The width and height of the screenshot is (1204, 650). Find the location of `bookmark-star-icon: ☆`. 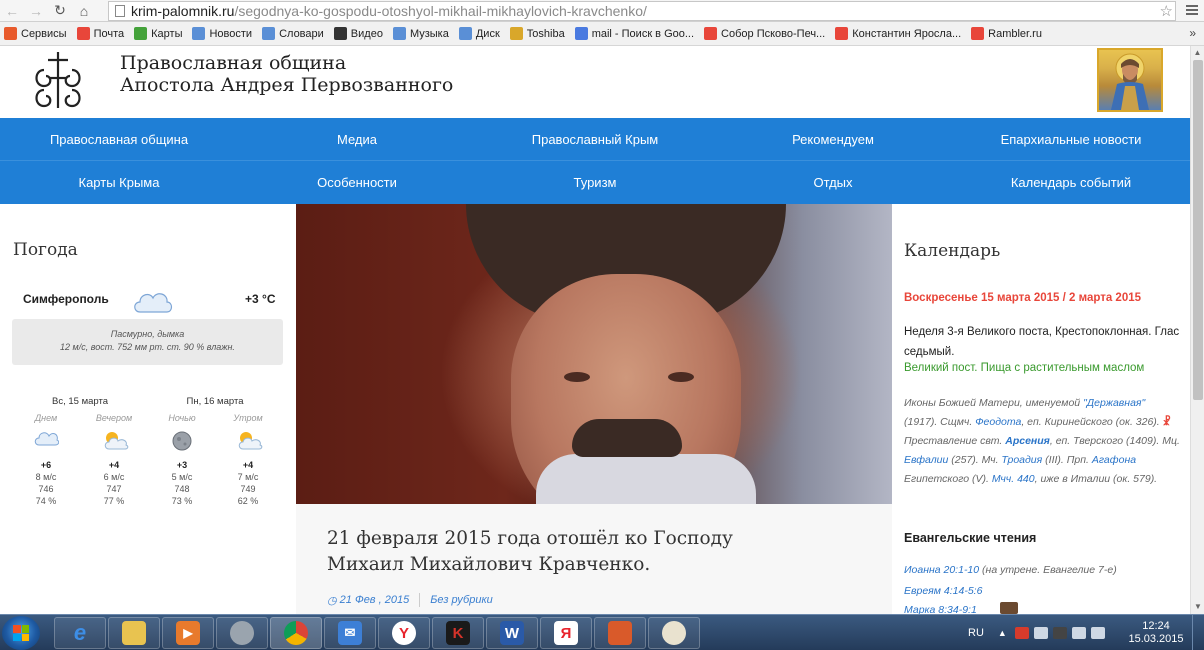

bookmark-star-icon: ☆ is located at coordinates (1166, 11).